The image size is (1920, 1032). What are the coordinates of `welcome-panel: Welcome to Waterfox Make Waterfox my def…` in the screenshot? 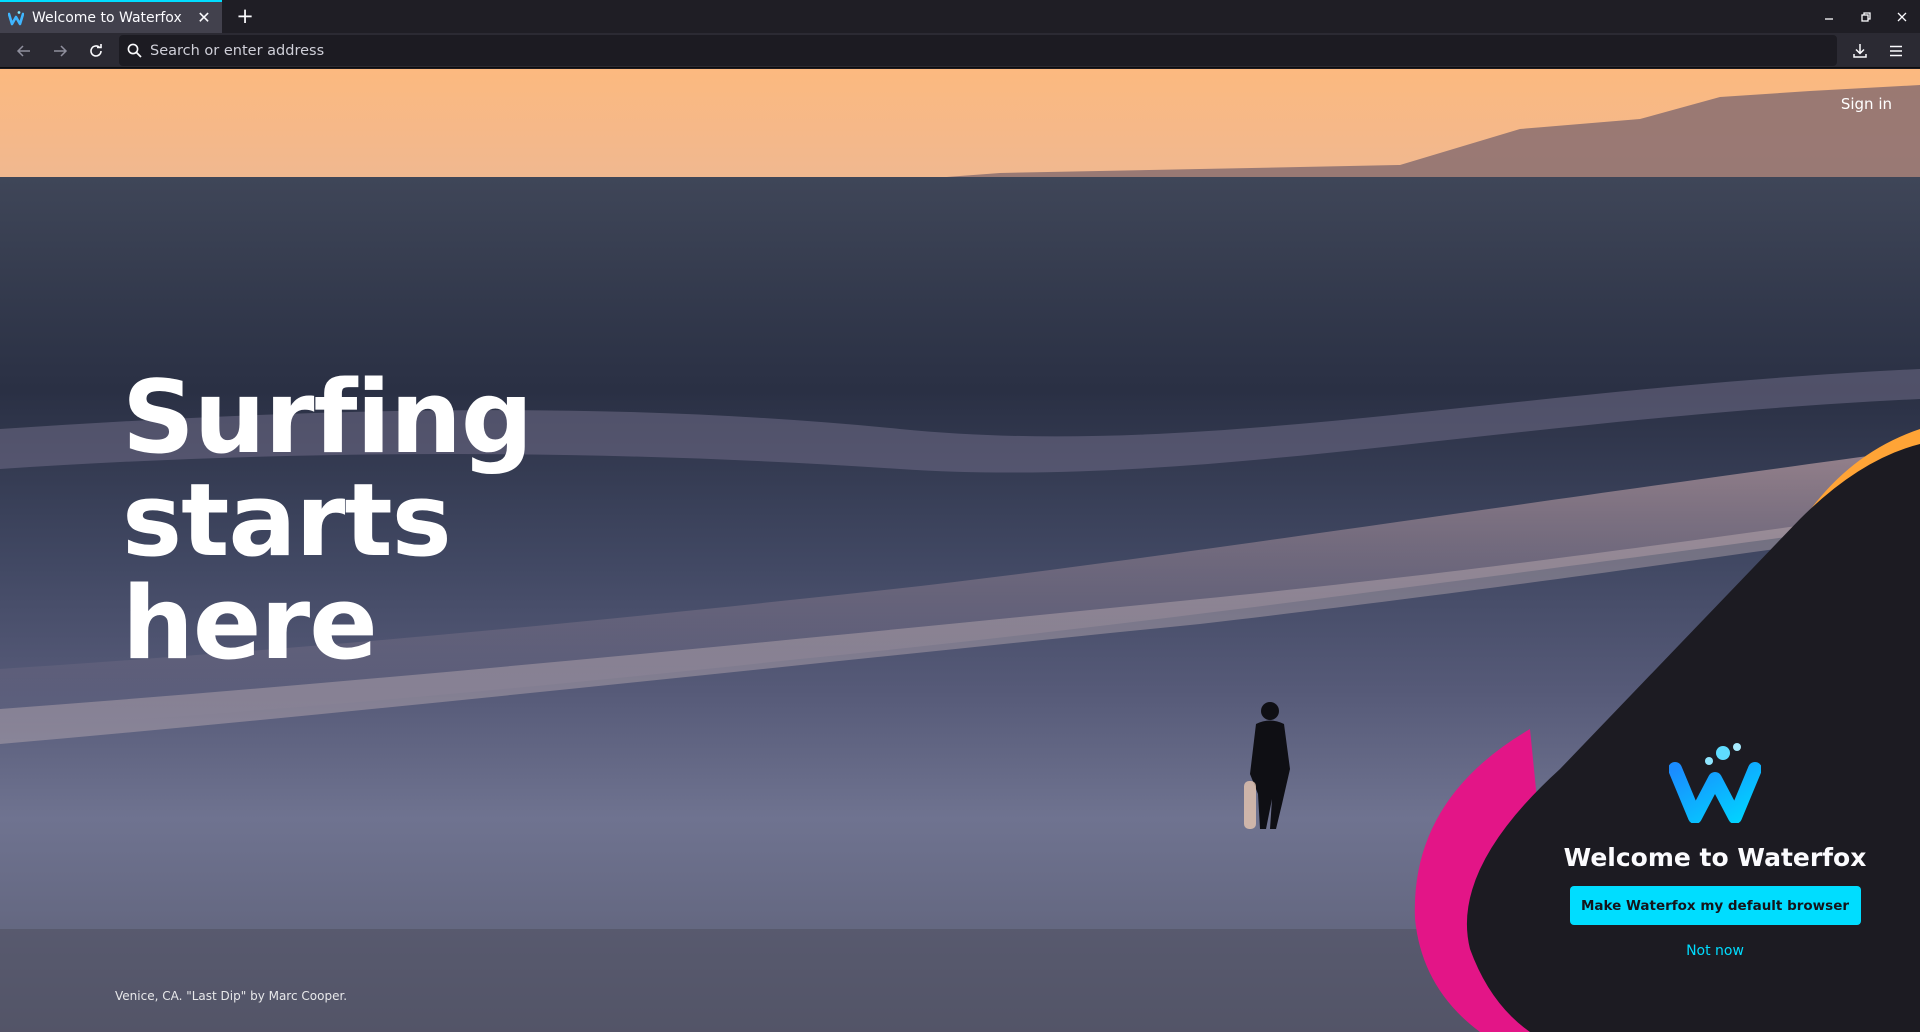 It's located at (1715, 850).